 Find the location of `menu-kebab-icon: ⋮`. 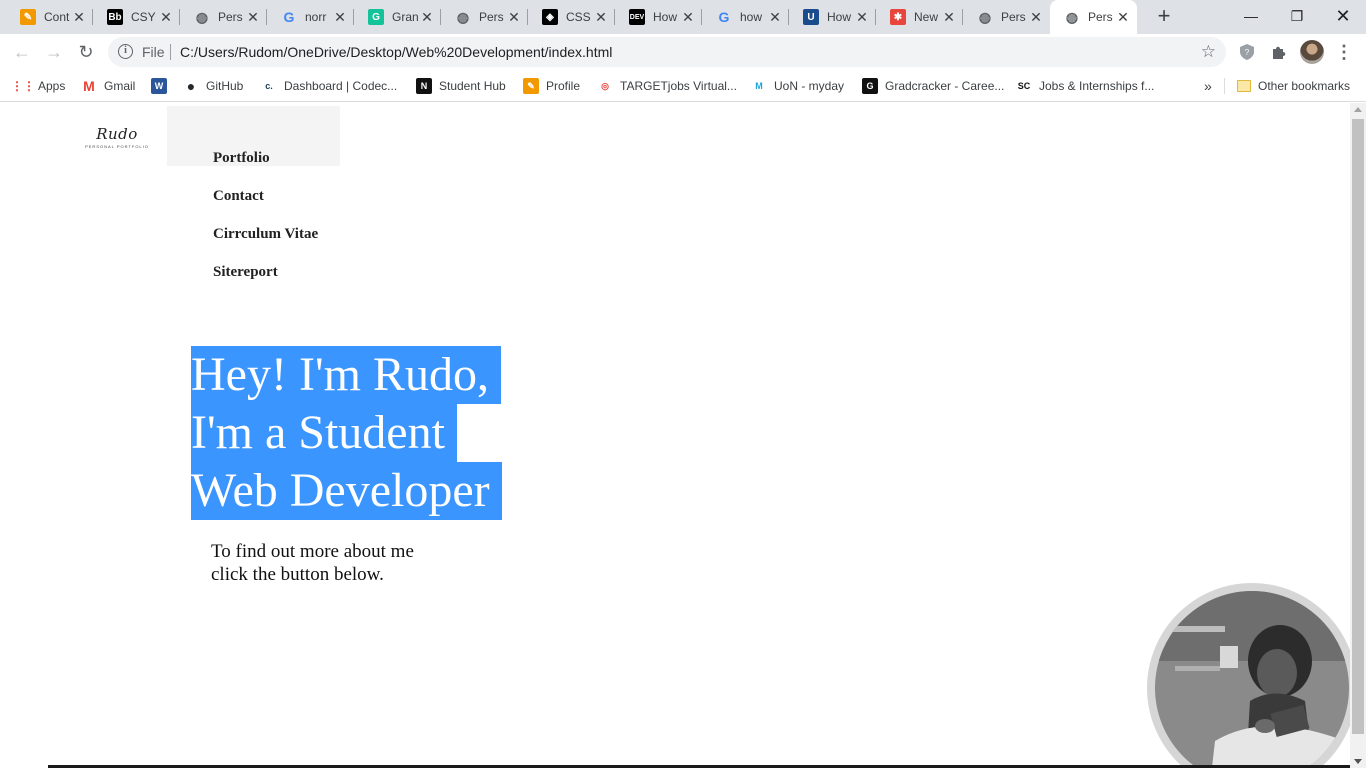

menu-kebab-icon: ⋮ is located at coordinates (1344, 52).